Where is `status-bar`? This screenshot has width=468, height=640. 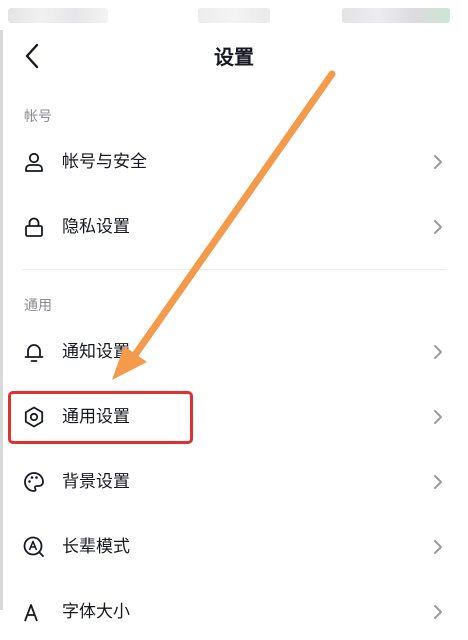 status-bar is located at coordinates (234, 15).